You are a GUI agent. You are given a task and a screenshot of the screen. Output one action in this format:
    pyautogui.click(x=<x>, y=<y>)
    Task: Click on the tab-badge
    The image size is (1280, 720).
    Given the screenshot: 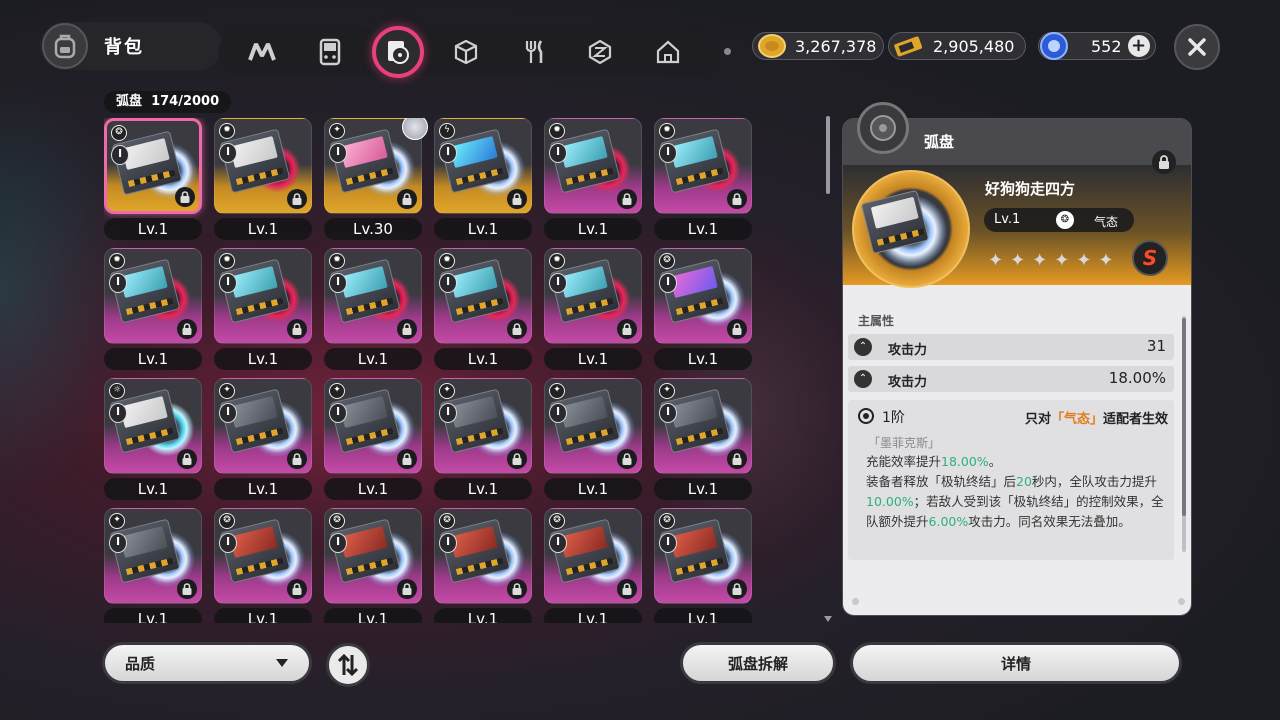 What is the action you would take?
    pyautogui.click(x=600, y=52)
    